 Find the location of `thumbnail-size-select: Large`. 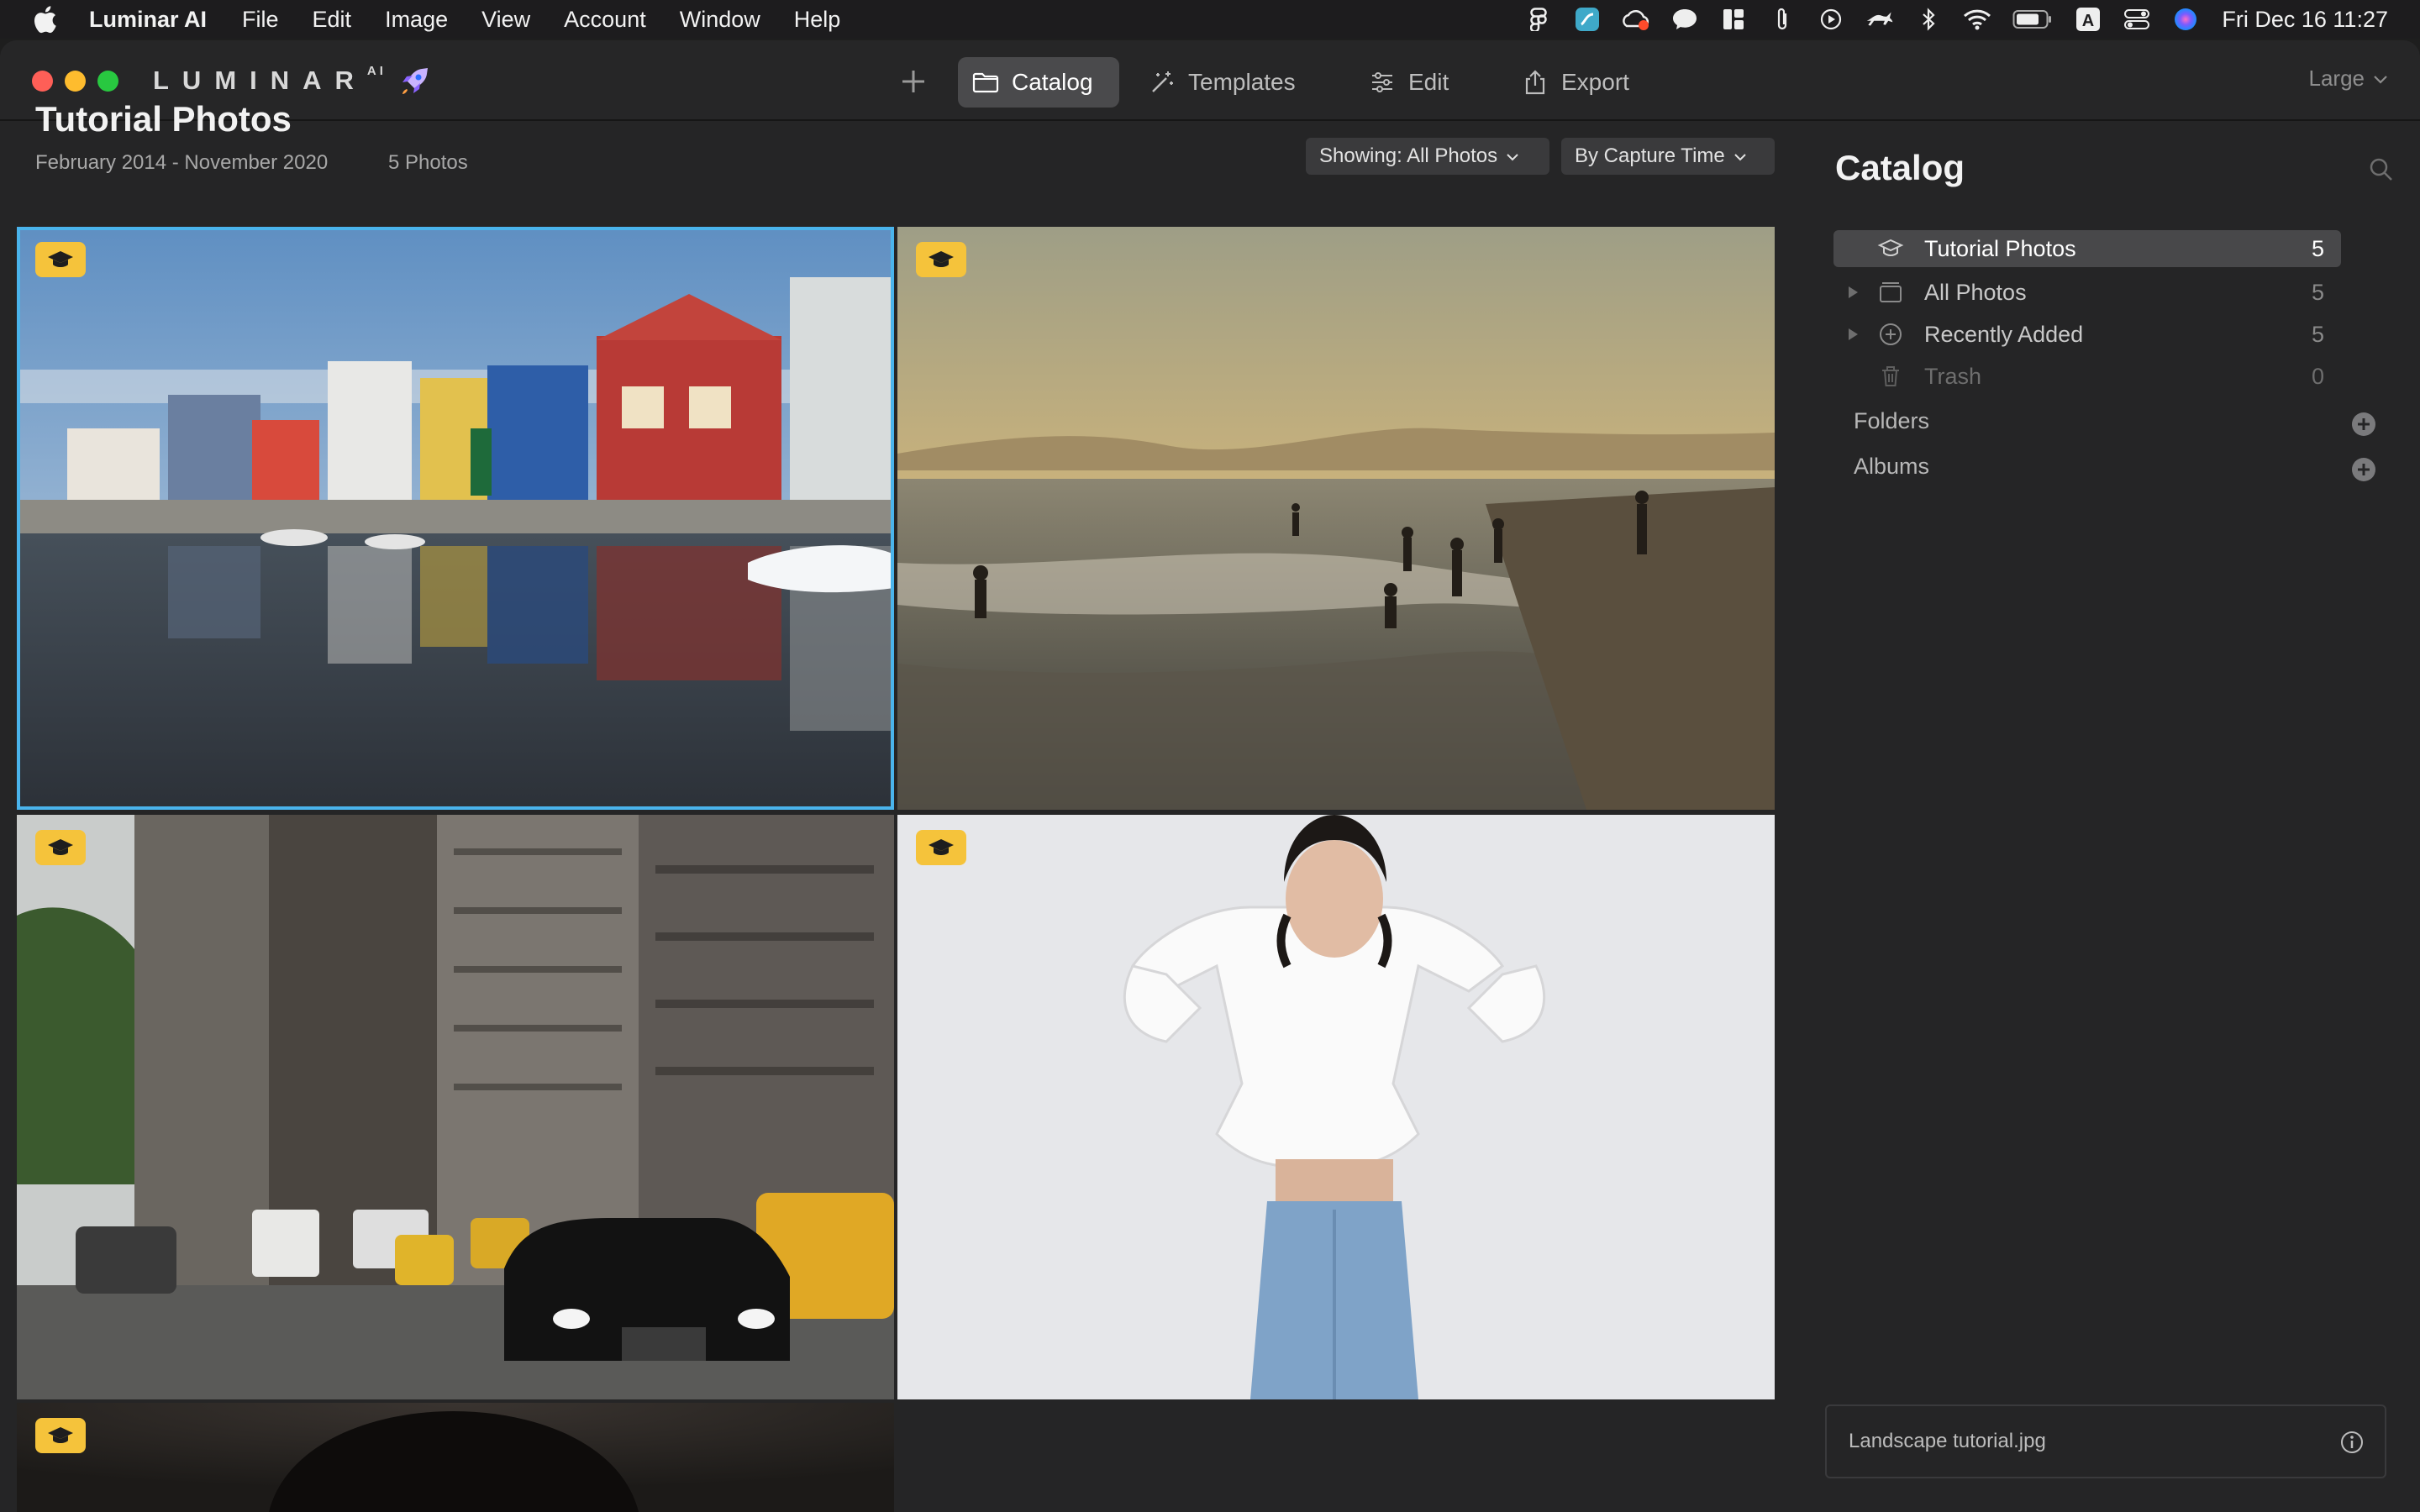

thumbnail-size-select: Large is located at coordinates (2349, 79).